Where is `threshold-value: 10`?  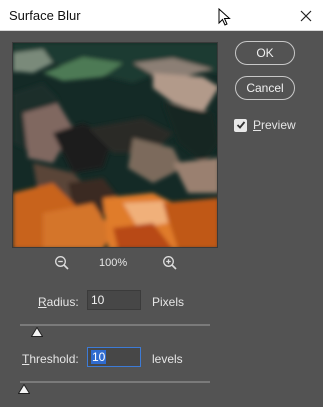
threshold-value: 10 is located at coordinates (99, 357).